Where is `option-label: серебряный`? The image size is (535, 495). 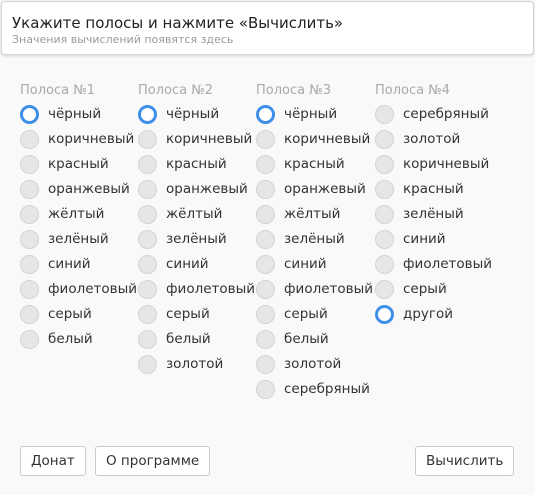 option-label: серебряный is located at coordinates (327, 389).